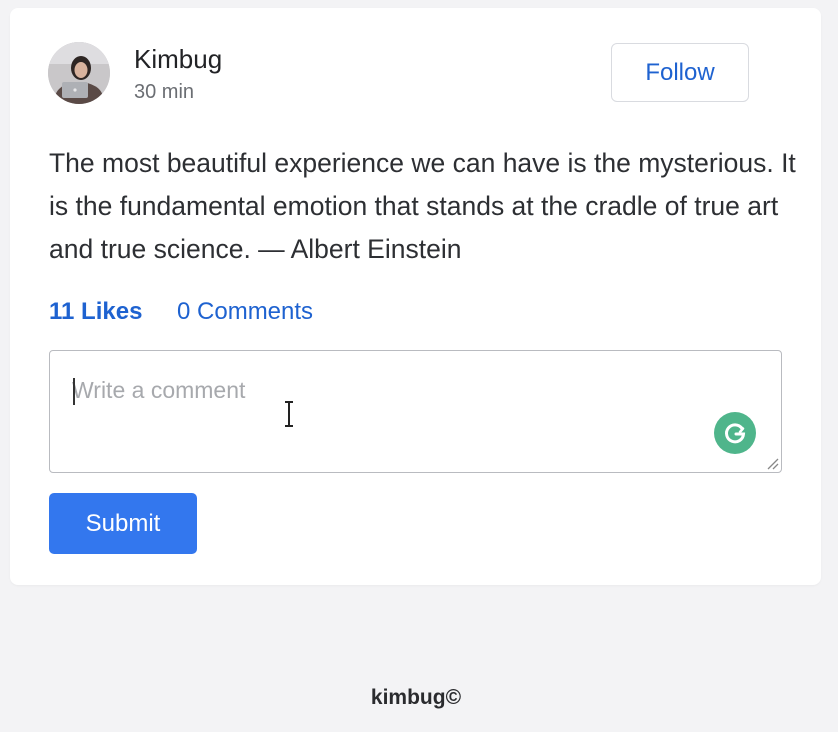  I want to click on footer-copyright: kimbug©, so click(416, 697).